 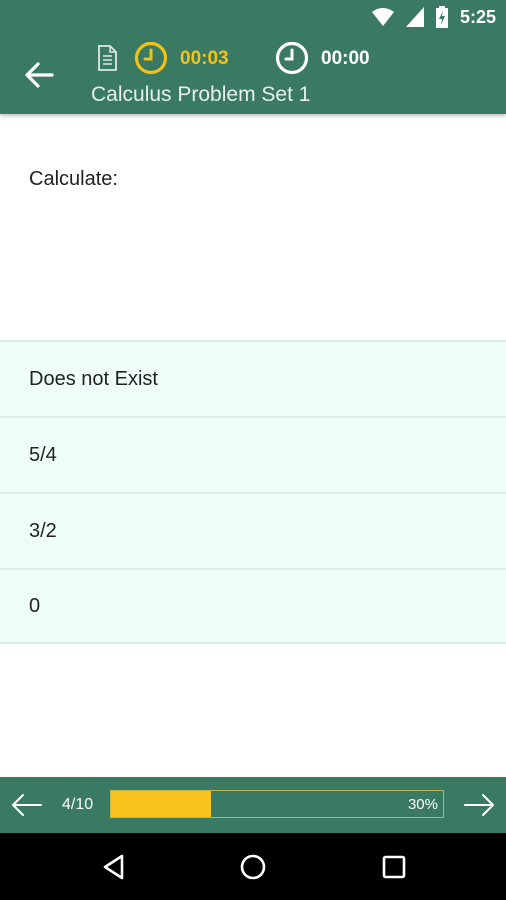 I want to click on question-navigation-bar: 4/10 30%, so click(x=253, y=805).